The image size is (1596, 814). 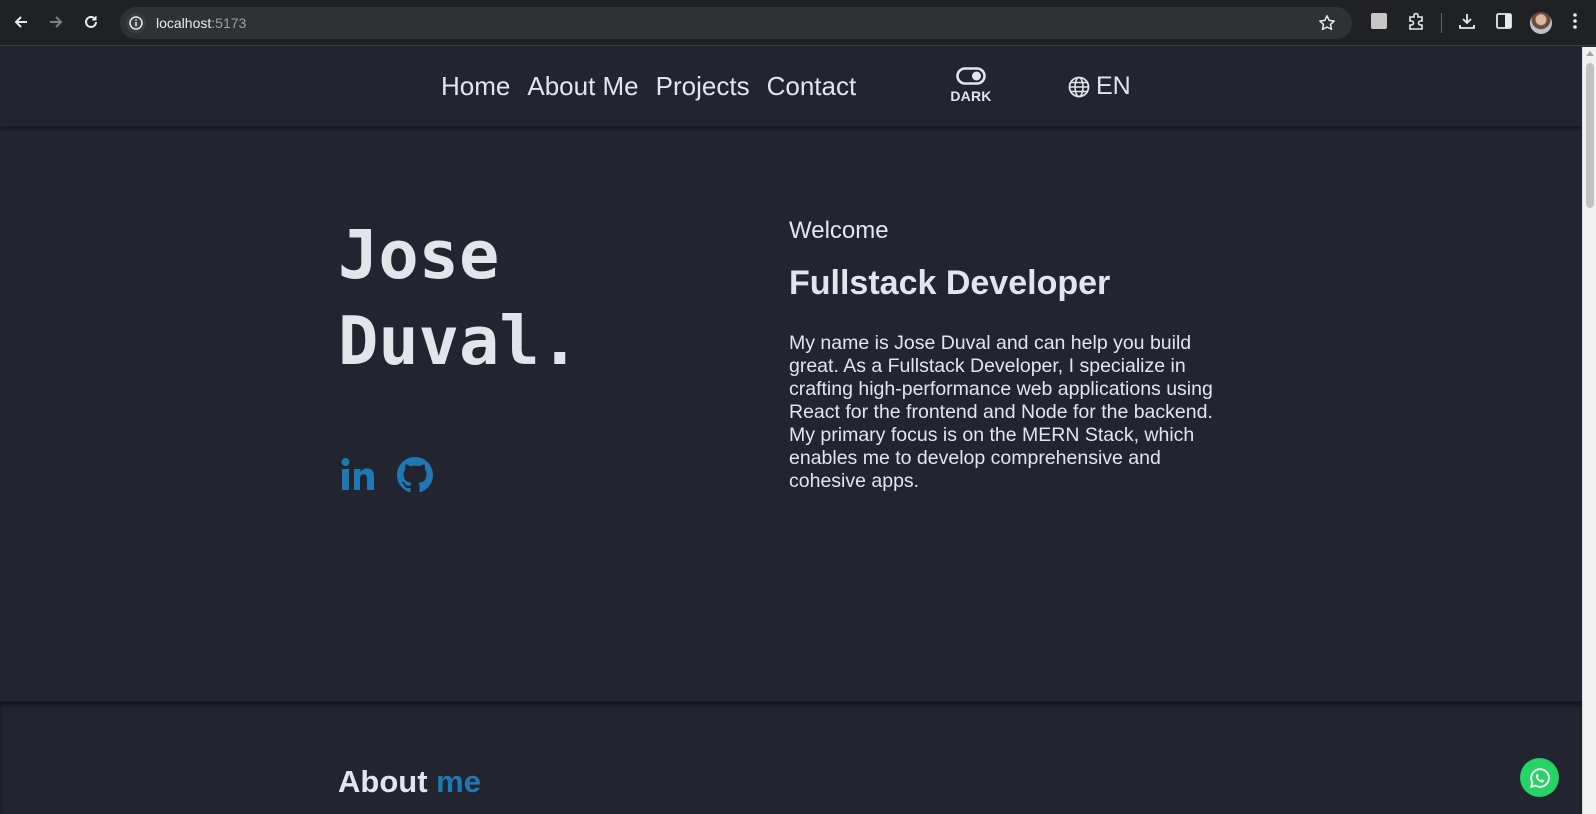 What do you see at coordinates (1416, 24) in the screenshot?
I see `extensions-puzzle-icon` at bounding box center [1416, 24].